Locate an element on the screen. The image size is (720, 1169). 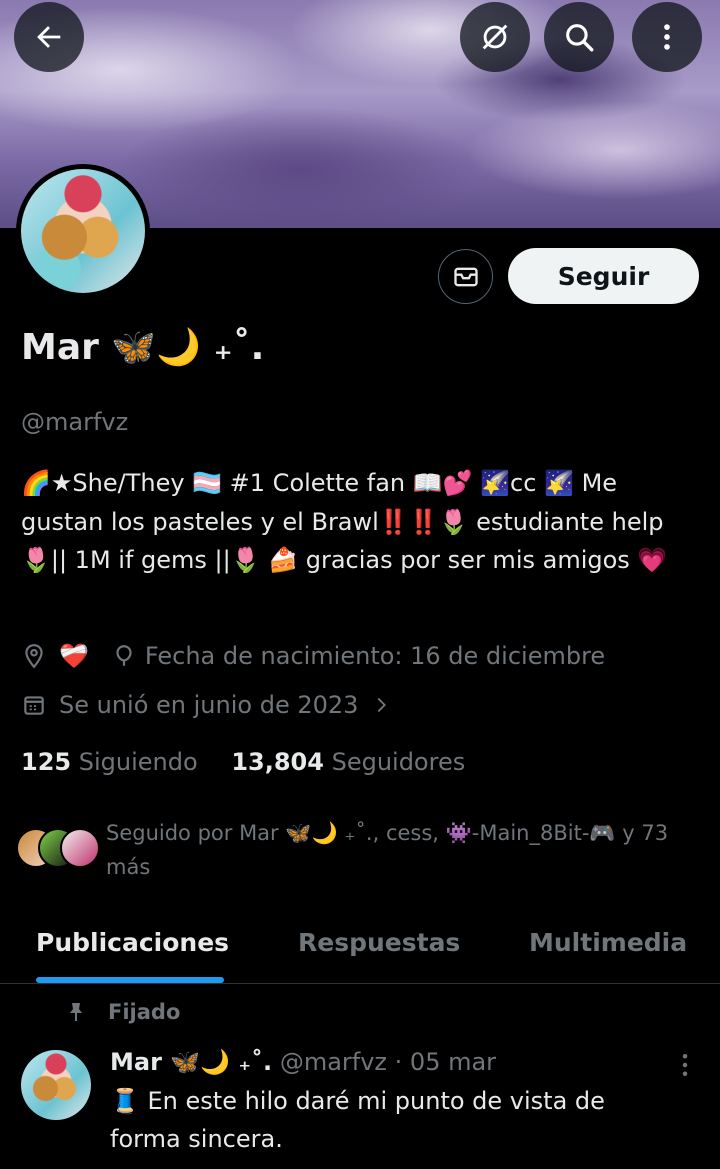
active-tab-indicator is located at coordinates (130, 980).